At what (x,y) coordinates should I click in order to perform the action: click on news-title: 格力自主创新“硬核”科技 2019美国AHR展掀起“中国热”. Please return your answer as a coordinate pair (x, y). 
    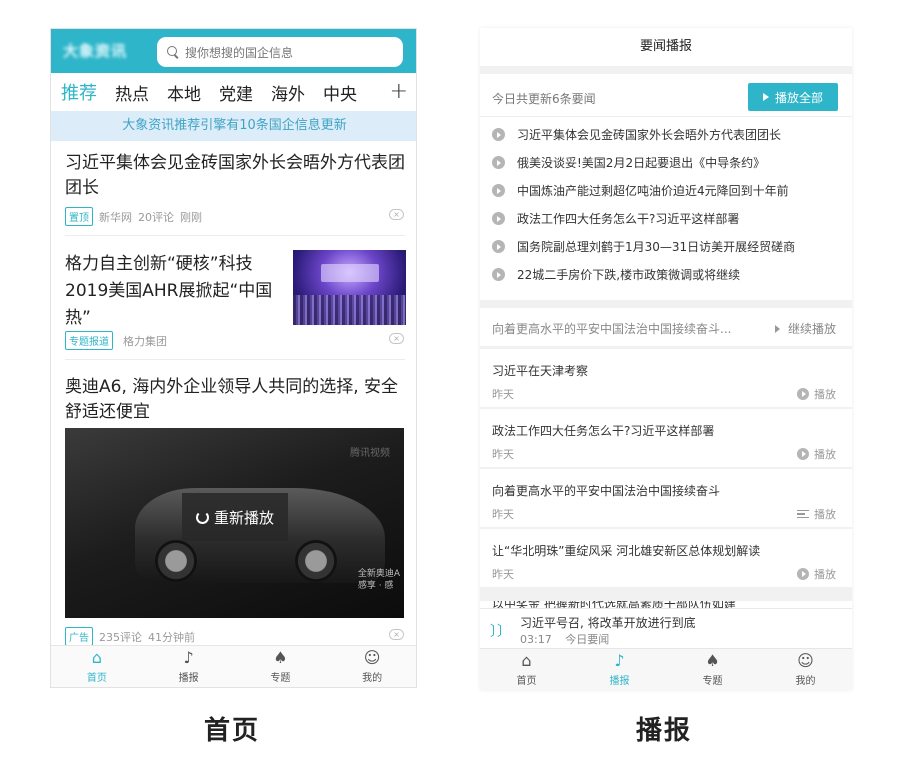
    Looking at the image, I should click on (169, 291).